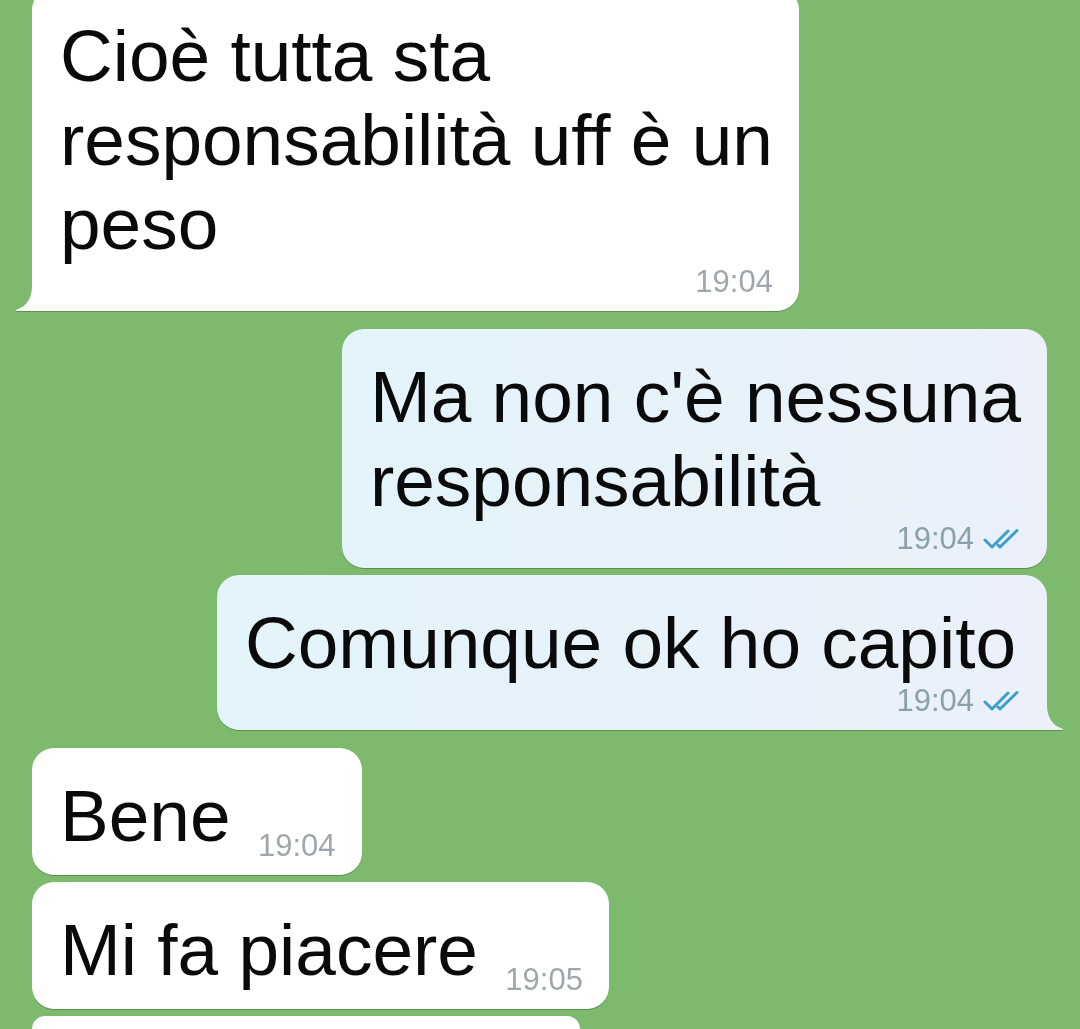 The image size is (1080, 1029). What do you see at coordinates (145, 815) in the screenshot?
I see `message-text: Bene` at bounding box center [145, 815].